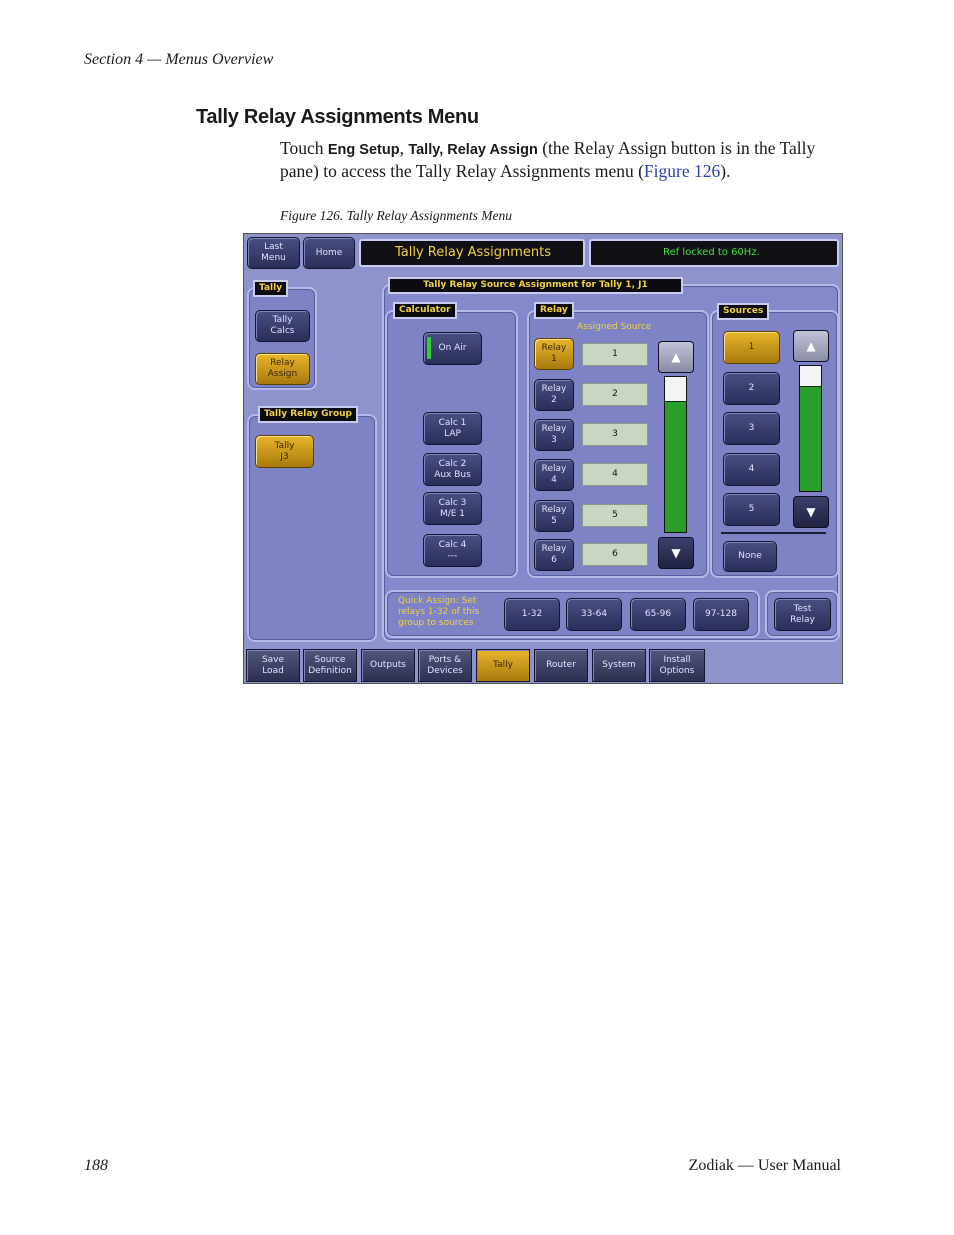 The height and width of the screenshot is (1235, 954). I want to click on relay-2-button: Relay 2, so click(554, 395).